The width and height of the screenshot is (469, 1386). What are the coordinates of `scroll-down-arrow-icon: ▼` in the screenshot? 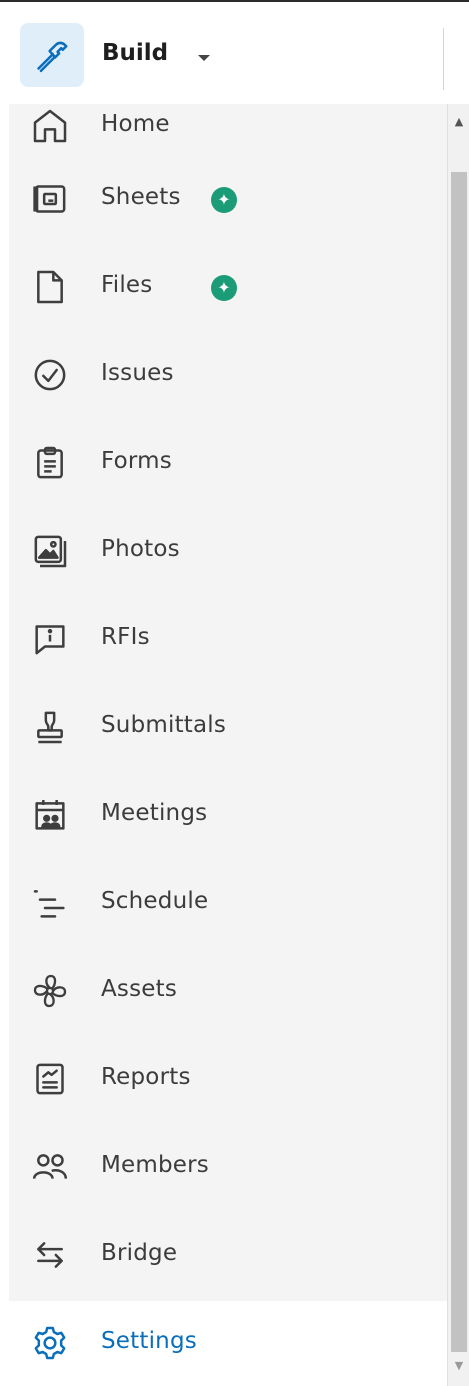 It's located at (458, 1365).